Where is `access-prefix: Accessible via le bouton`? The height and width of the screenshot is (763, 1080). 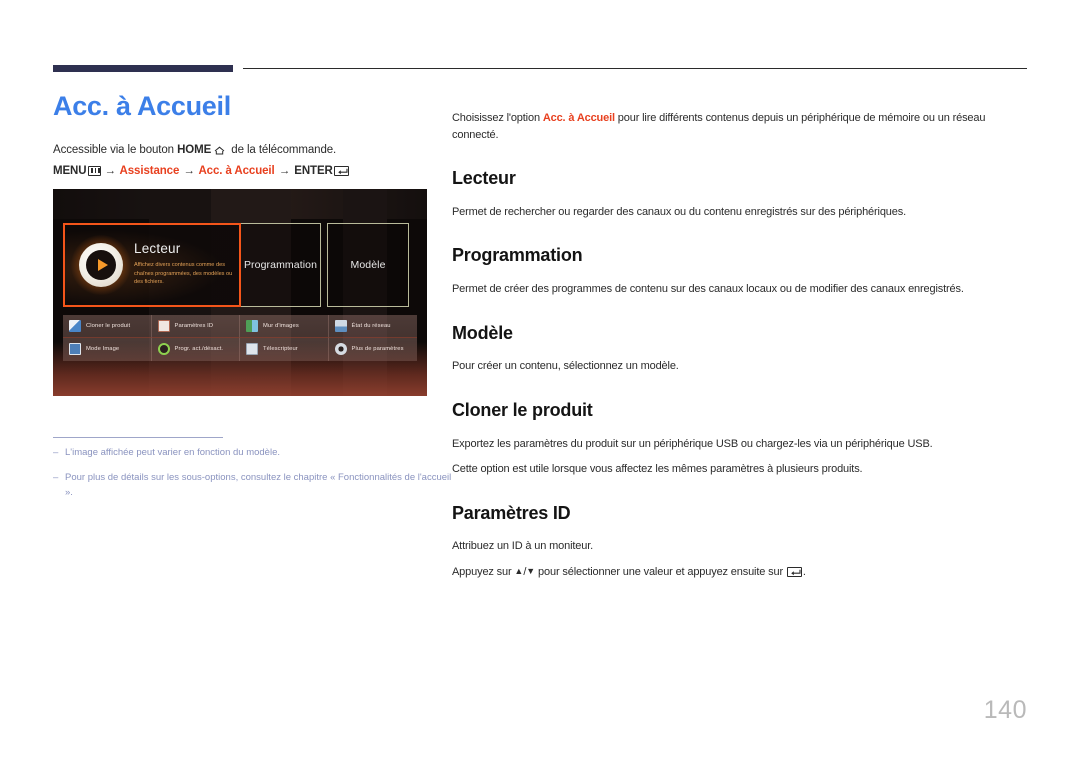
access-prefix: Accessible via le bouton is located at coordinates (115, 149).